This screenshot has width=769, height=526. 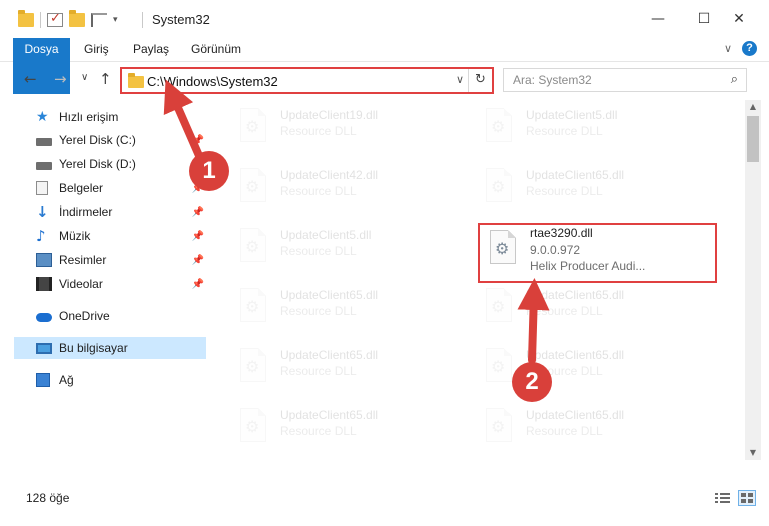 What do you see at coordinates (350, 188) in the screenshot?
I see `file-item: ⚙ UpdateClient42.dll Resource DLL` at bounding box center [350, 188].